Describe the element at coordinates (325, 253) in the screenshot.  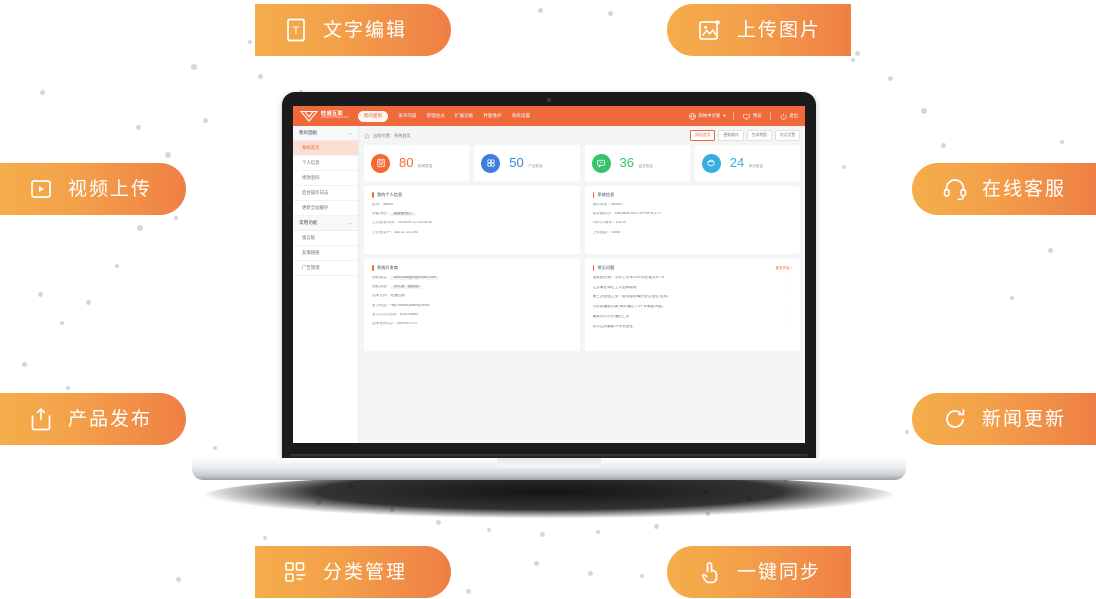
I see `sidebar-item-links: 友情链接` at that location.